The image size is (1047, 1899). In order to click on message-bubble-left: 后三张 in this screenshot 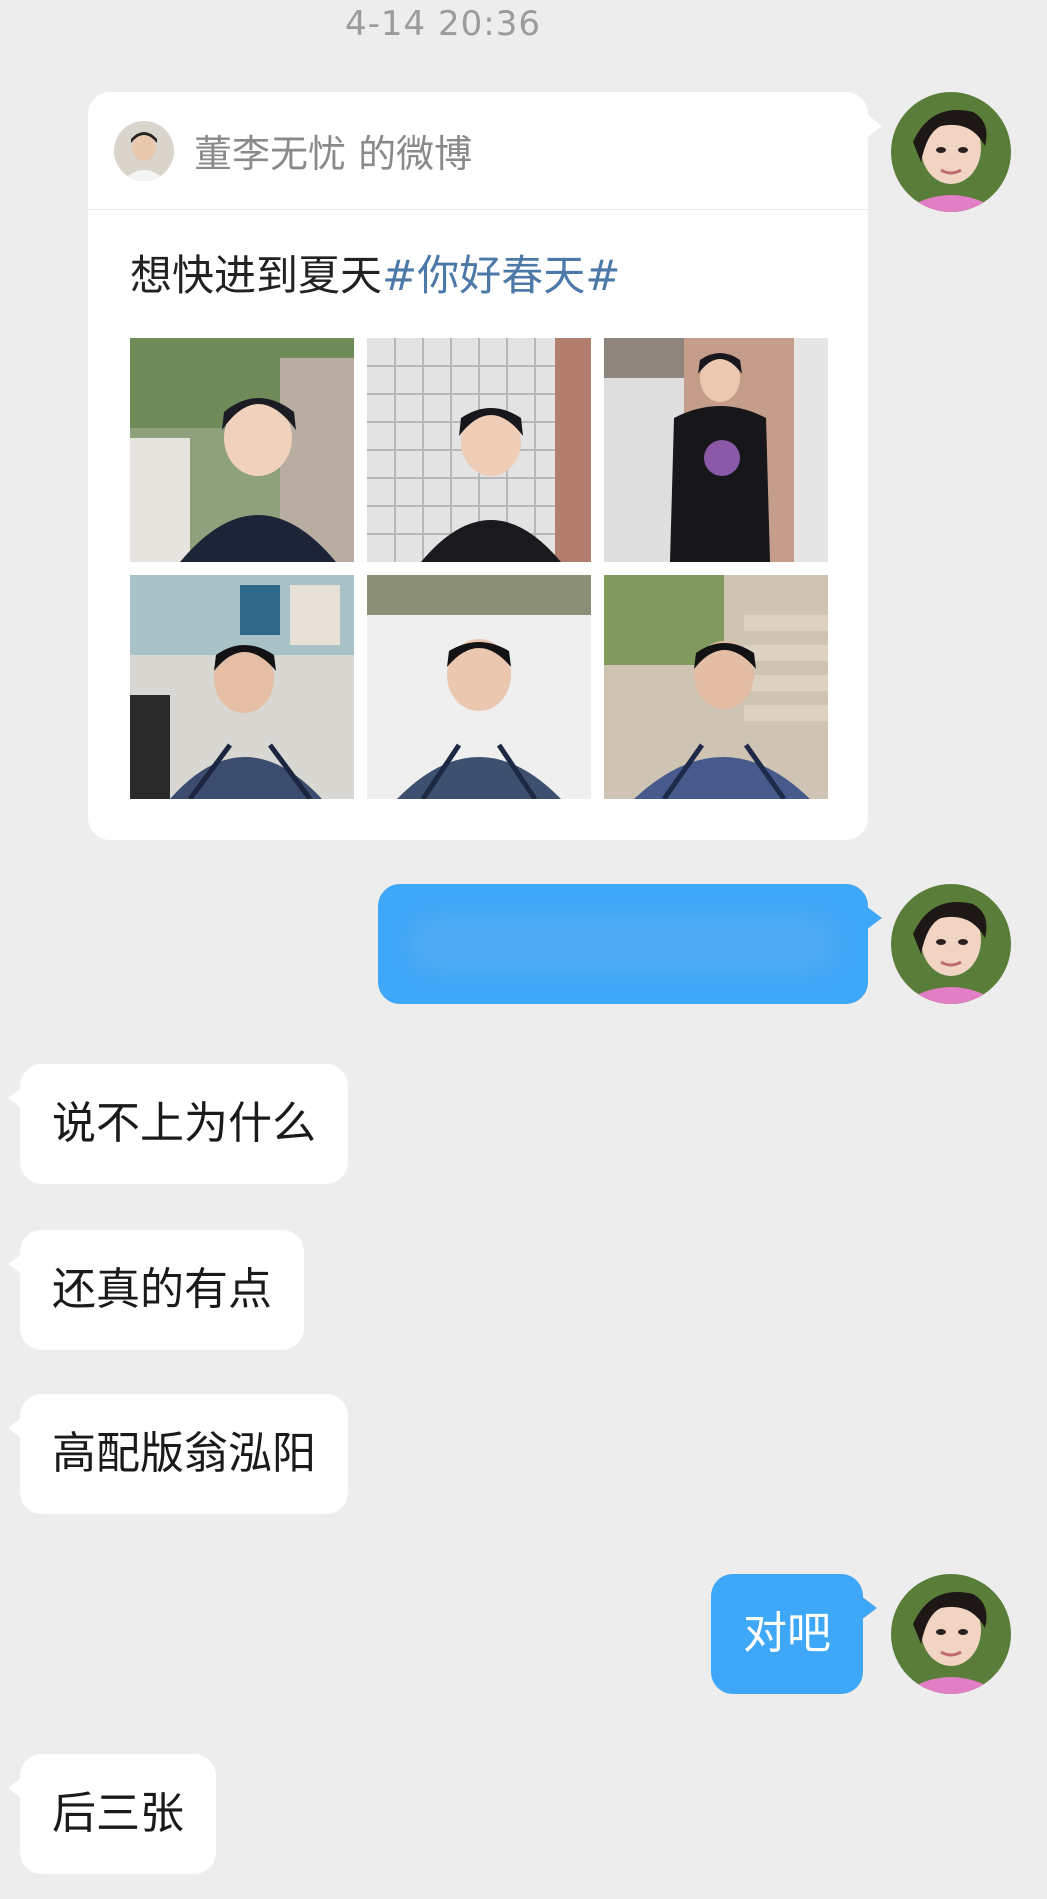, I will do `click(112, 1814)`.